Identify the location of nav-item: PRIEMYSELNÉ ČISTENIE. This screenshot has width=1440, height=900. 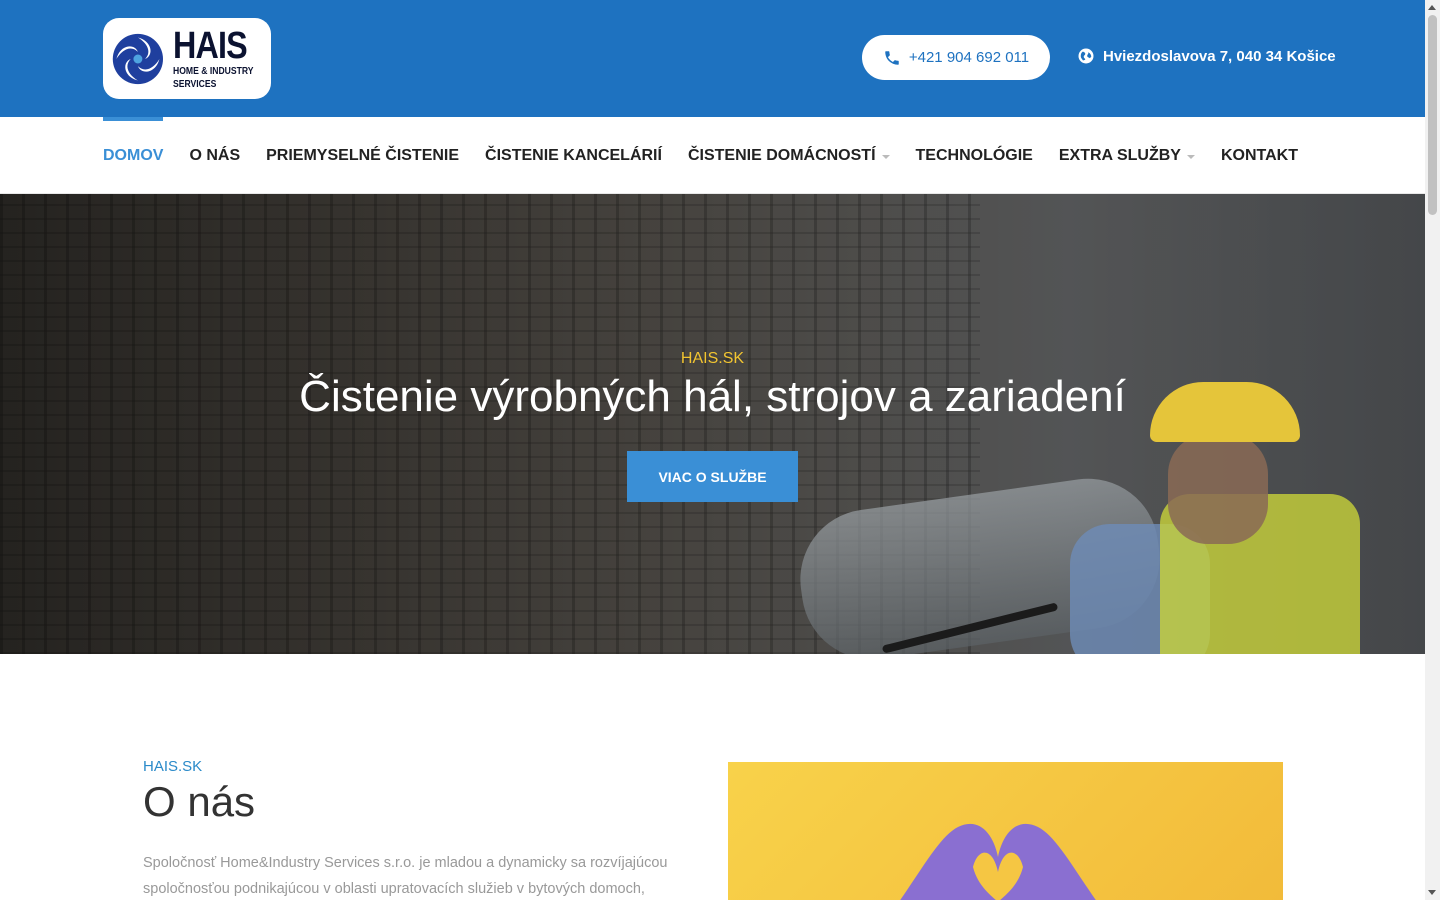
(362, 155).